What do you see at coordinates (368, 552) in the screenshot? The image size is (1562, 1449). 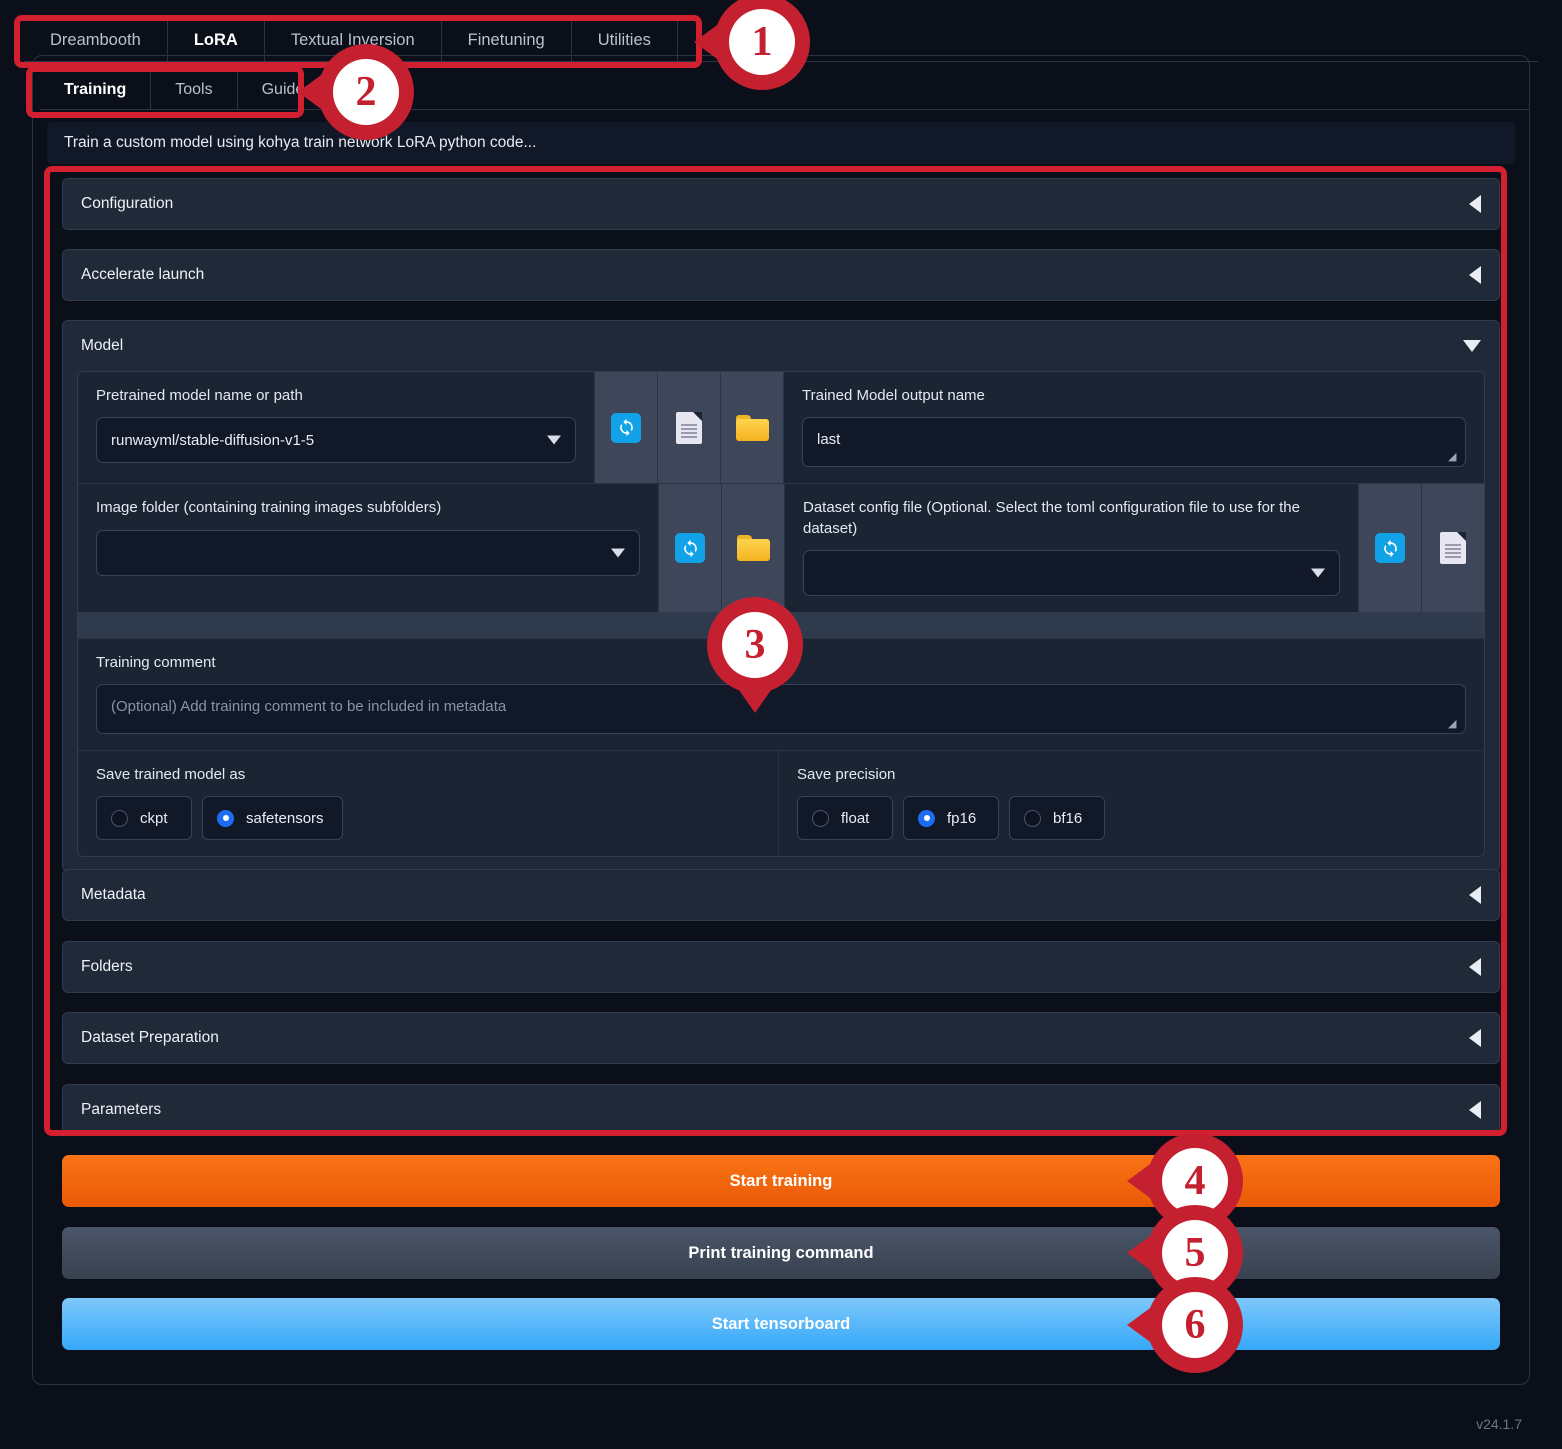 I see `image-folder-dropdown` at bounding box center [368, 552].